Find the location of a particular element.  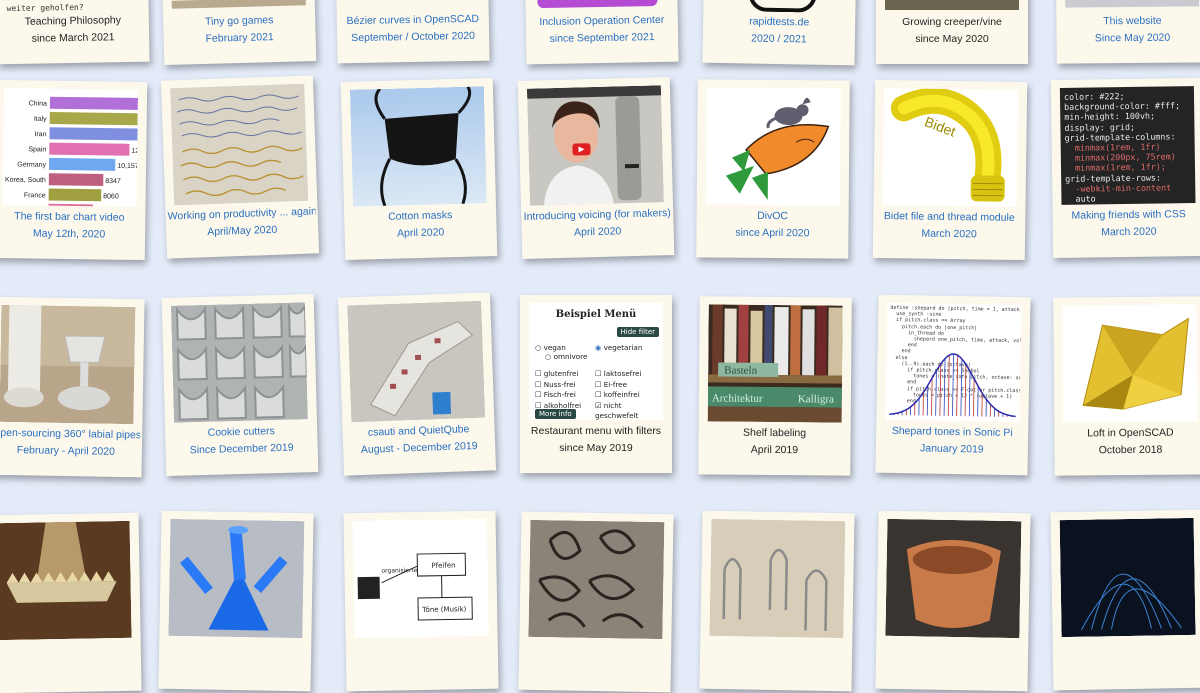

notebook-image is located at coordinates (239, 145).